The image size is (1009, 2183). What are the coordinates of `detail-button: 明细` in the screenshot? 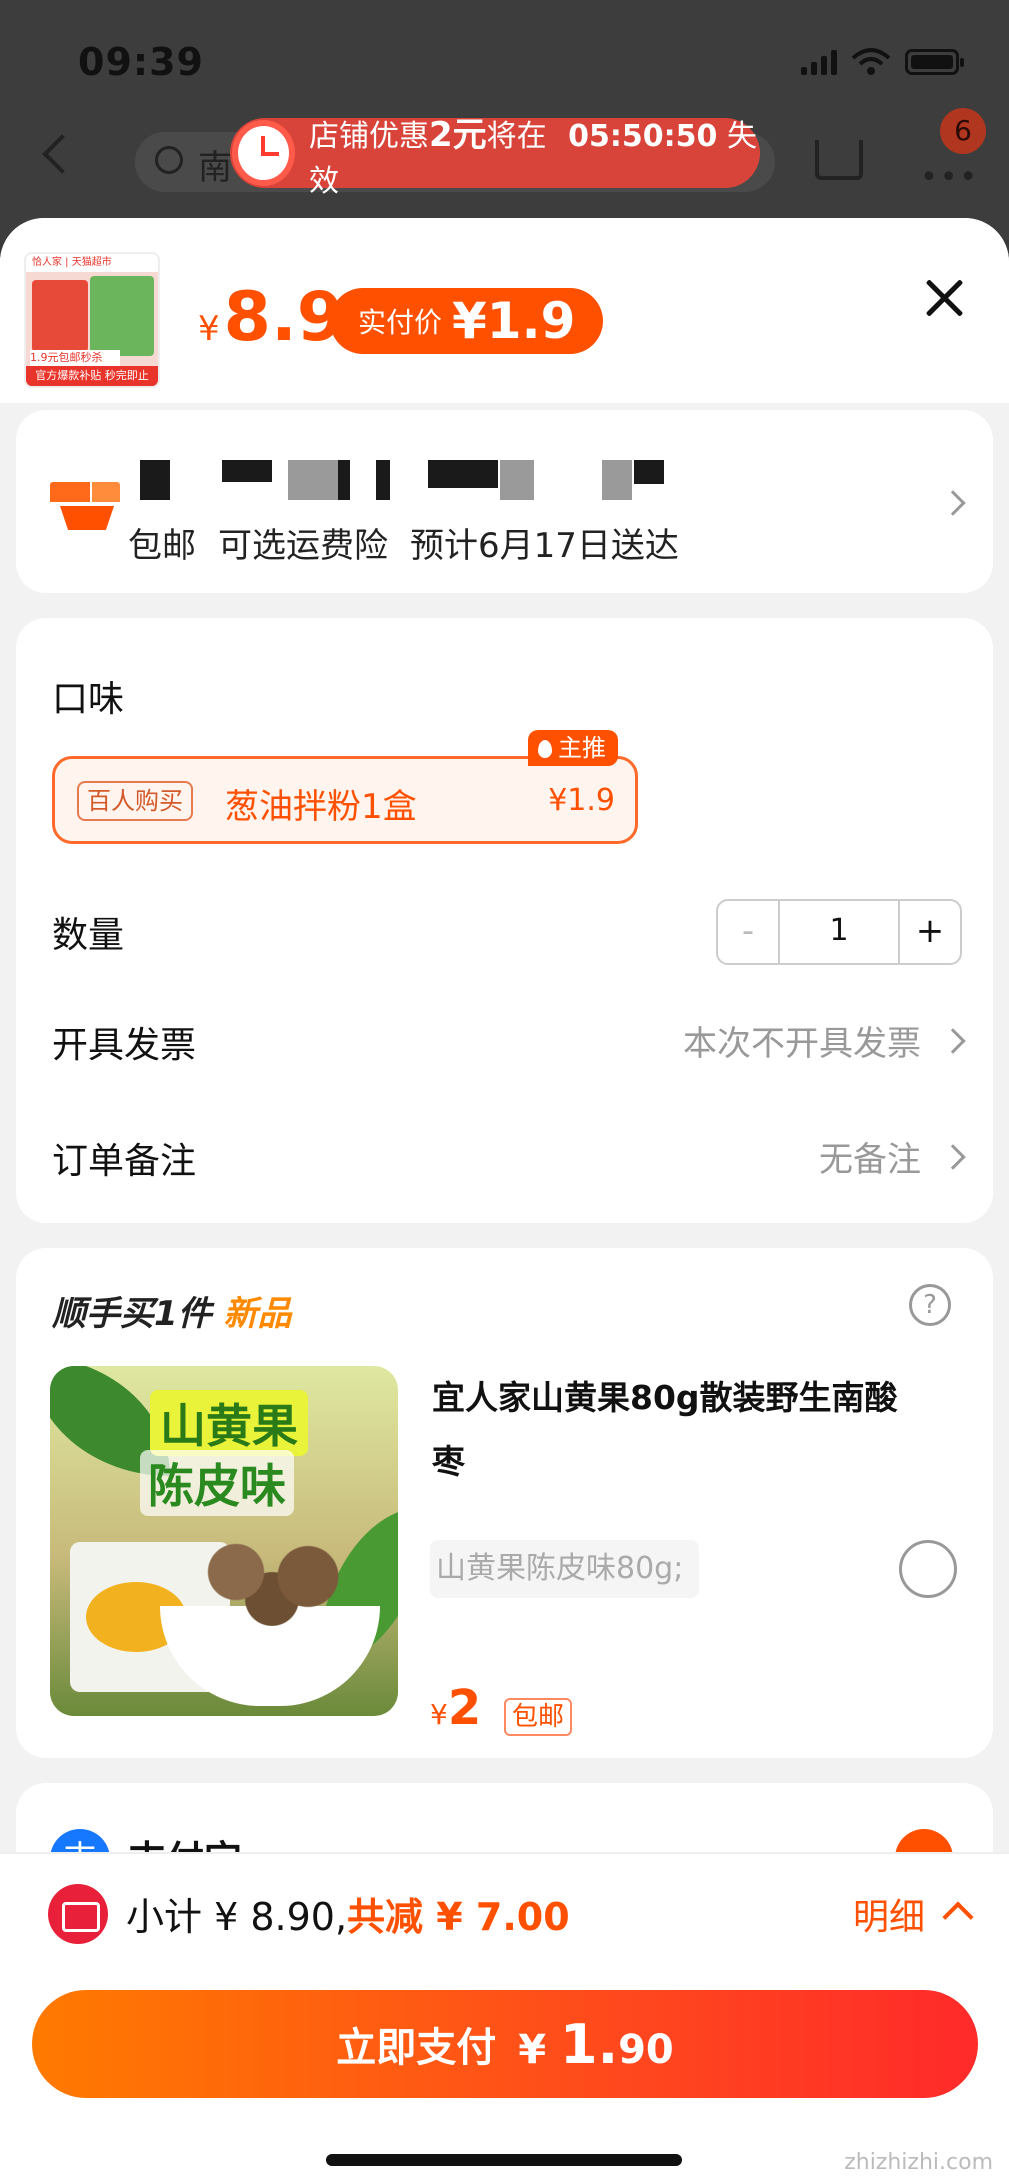 It's located at (889, 1914).